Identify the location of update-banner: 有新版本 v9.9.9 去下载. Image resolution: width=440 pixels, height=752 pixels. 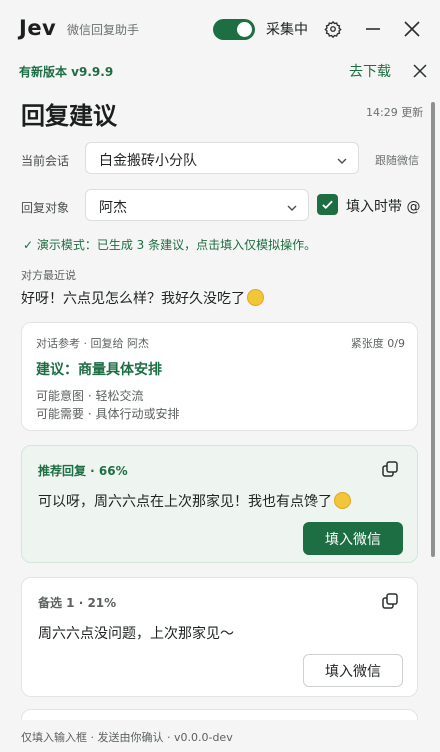
(220, 71).